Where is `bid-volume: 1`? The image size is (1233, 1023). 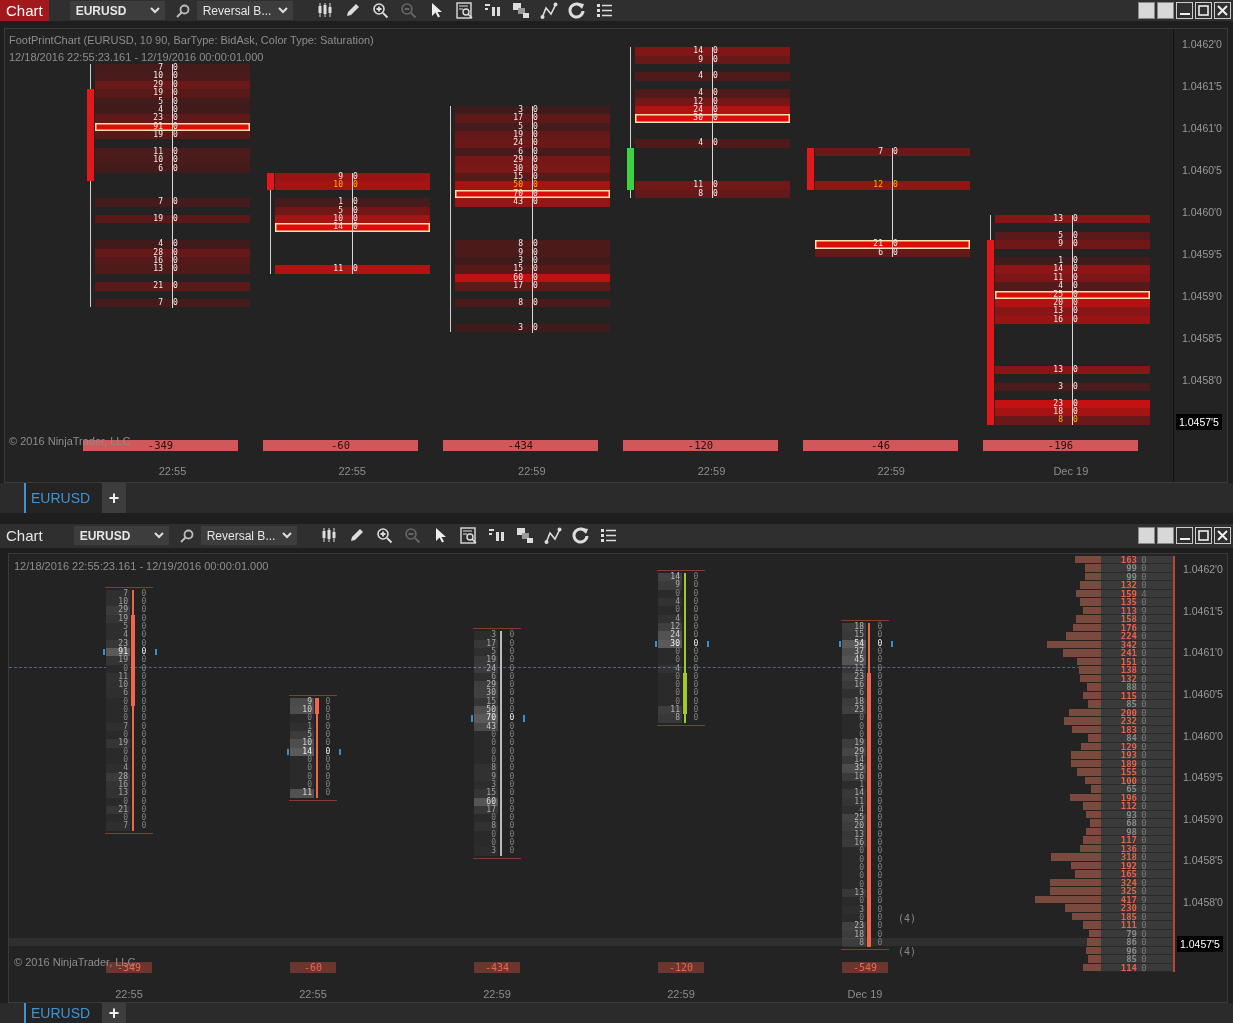
bid-volume: 1 is located at coordinates (1061, 260).